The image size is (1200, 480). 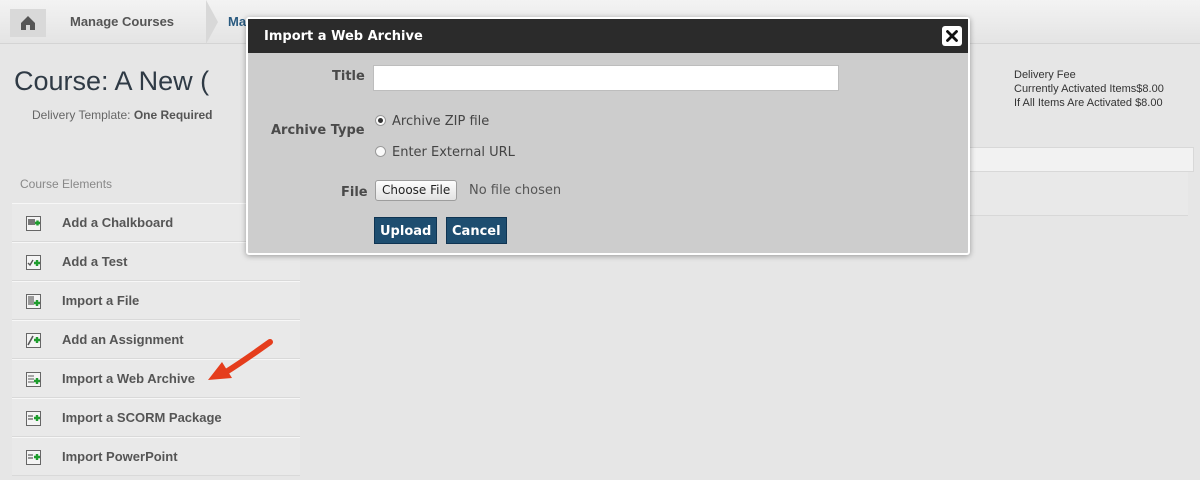 I want to click on sidebar-item-import-scorm: Import a SCORM Package, so click(x=156, y=417).